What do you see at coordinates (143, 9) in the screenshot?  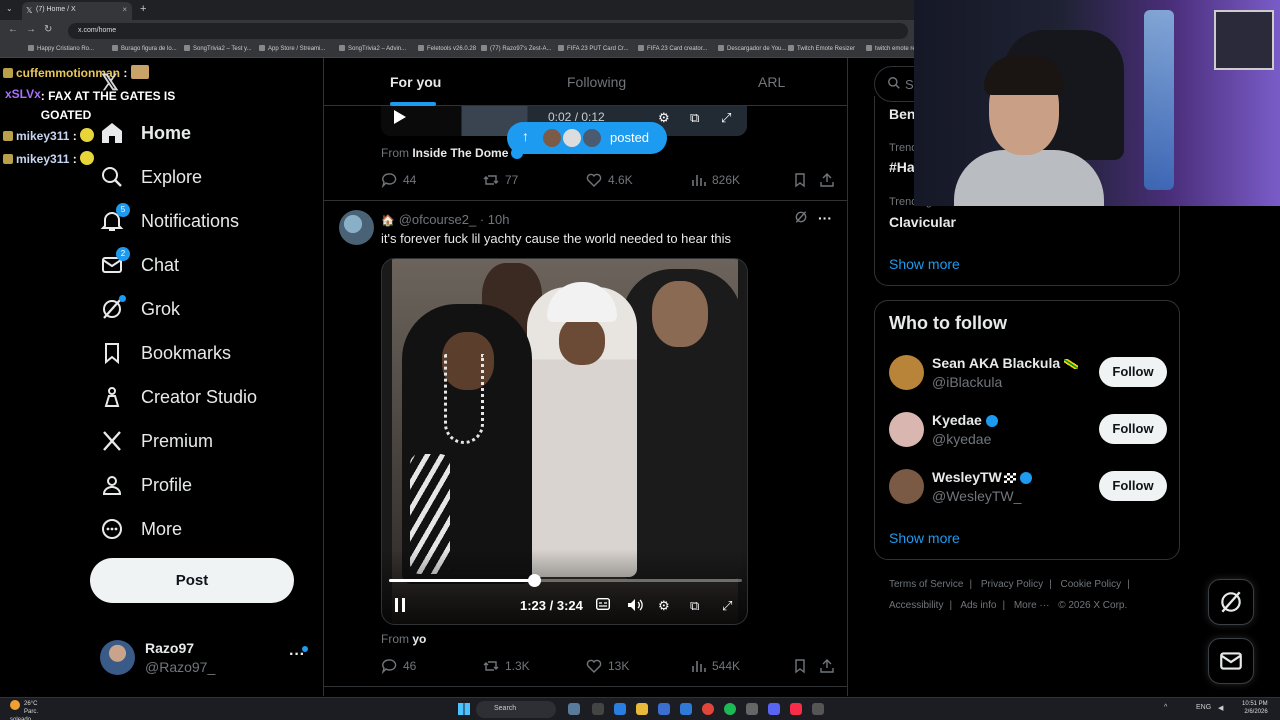 I see `new-tab-icon: +` at bounding box center [143, 9].